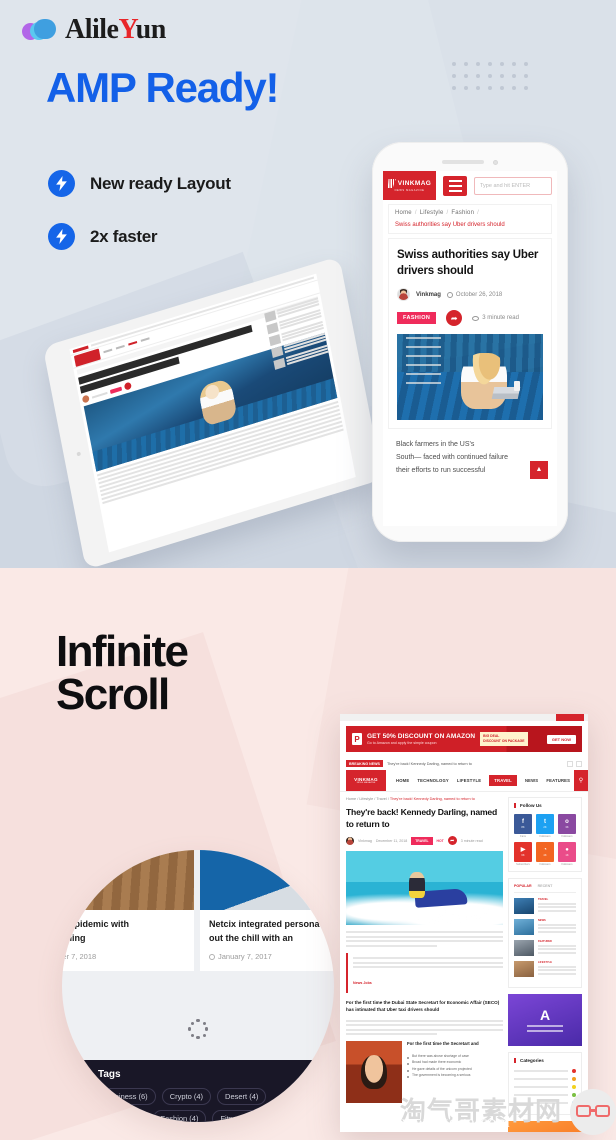 Image resolution: width=616 pixels, height=1140 pixels. I want to click on nav-item-lifestyle: LIFESTYLE, so click(469, 780).